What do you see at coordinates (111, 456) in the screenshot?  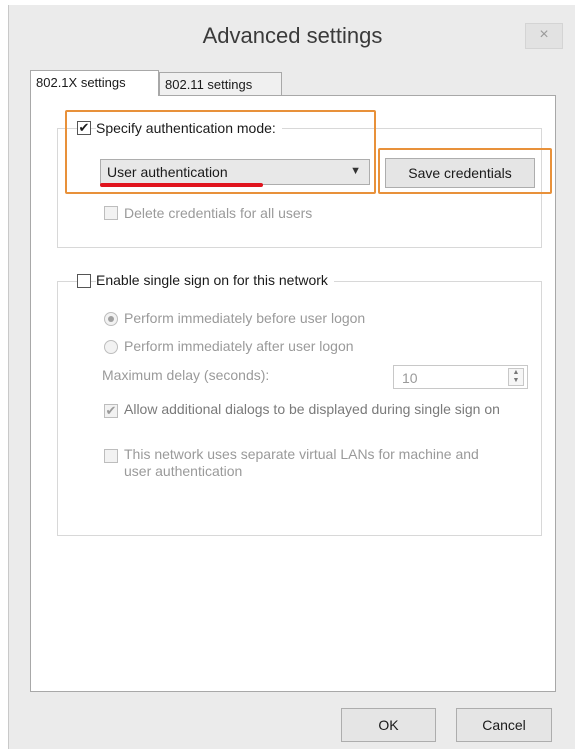 I see `separate-vlans-checkbox` at bounding box center [111, 456].